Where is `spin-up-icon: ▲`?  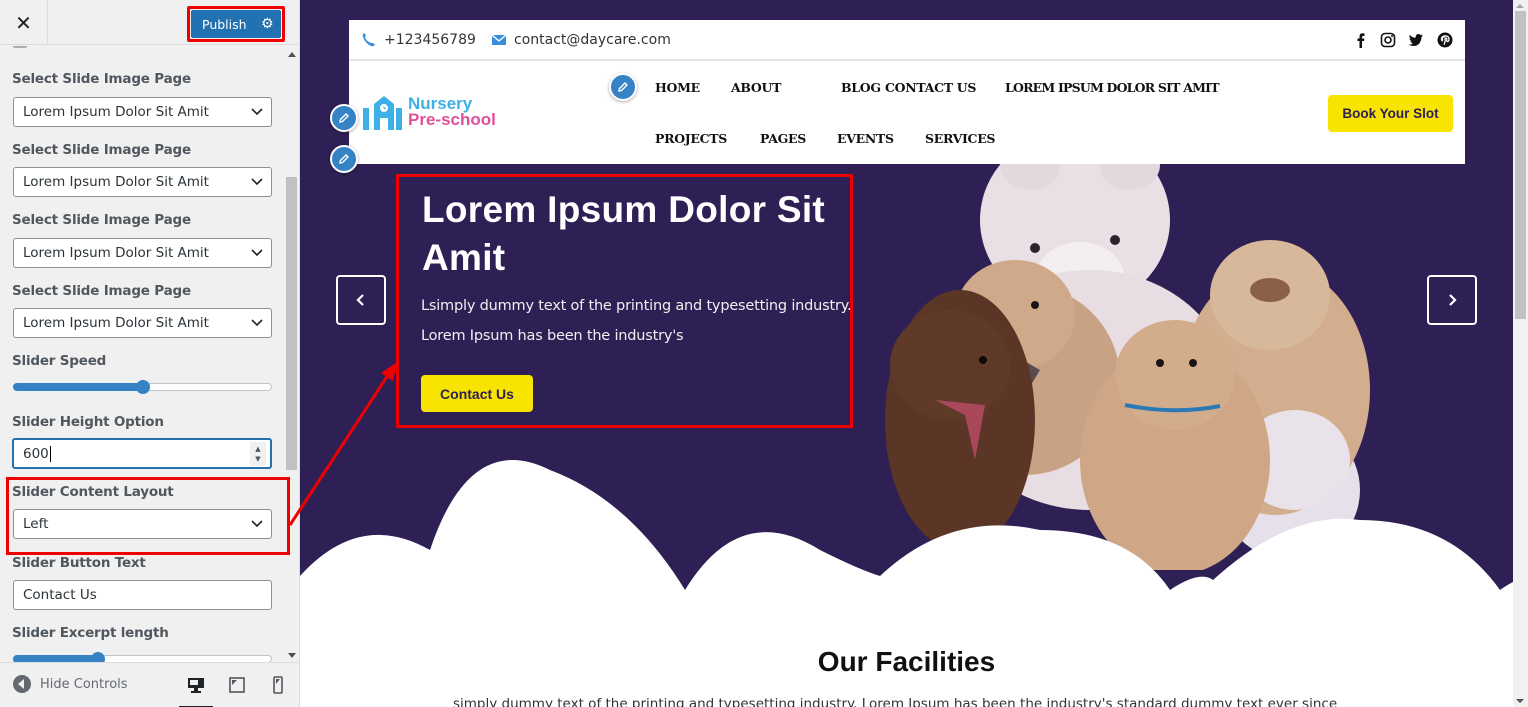 spin-up-icon: ▲ is located at coordinates (257, 449).